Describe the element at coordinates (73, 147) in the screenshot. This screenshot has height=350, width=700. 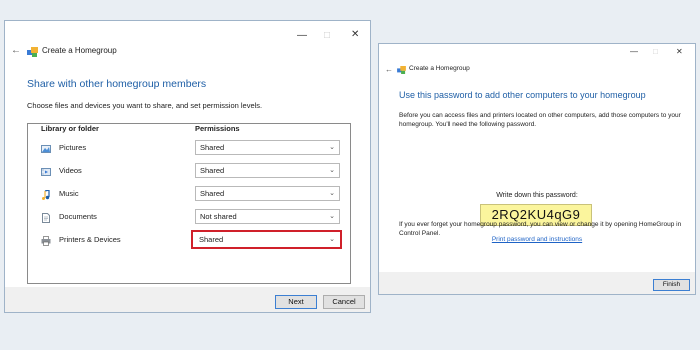
I see `row-label: Pictures` at that location.